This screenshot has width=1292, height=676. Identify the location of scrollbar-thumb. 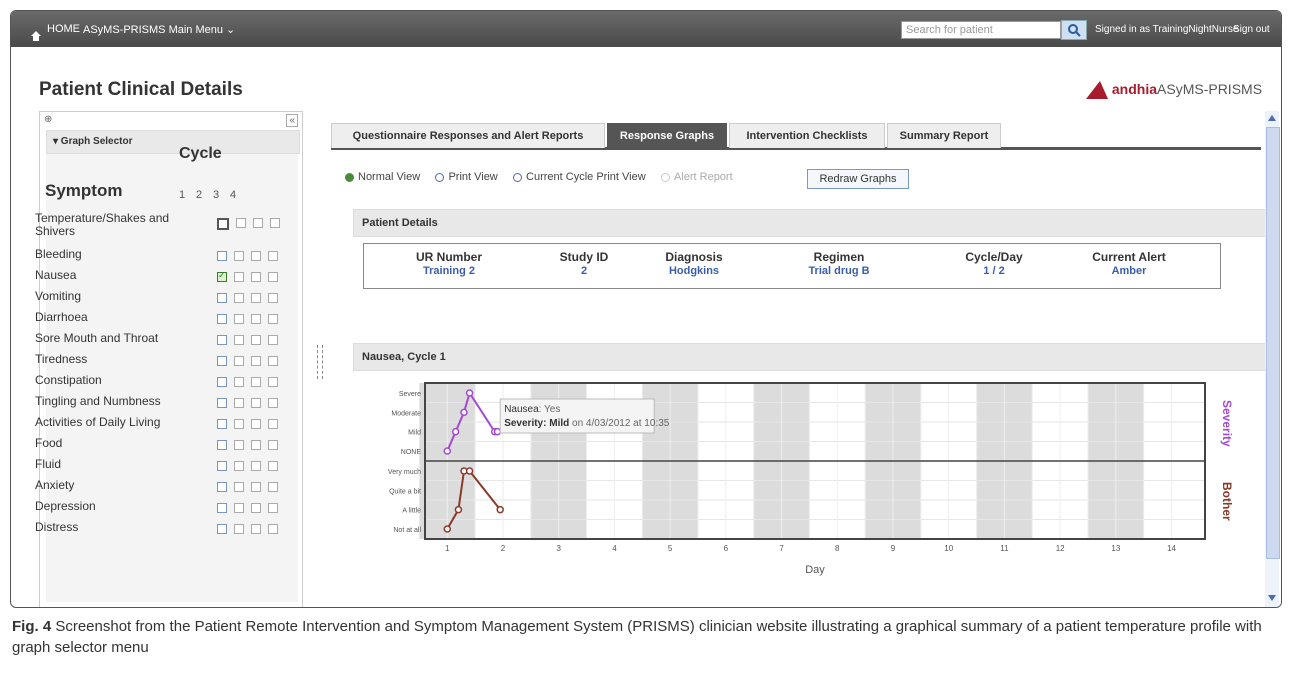
(1273, 343).